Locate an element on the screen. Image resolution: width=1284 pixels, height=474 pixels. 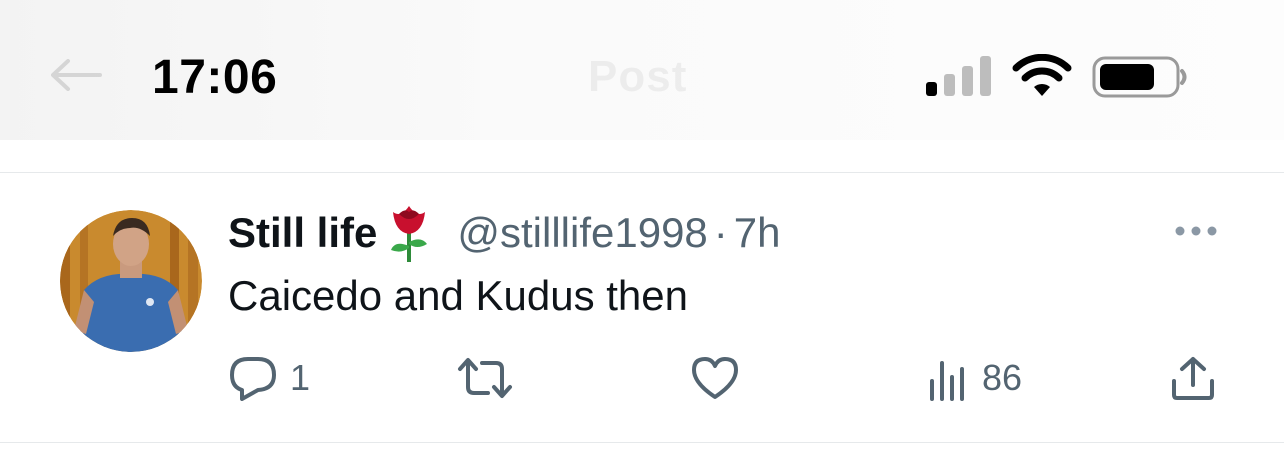
battery-icon is located at coordinates (1139, 77).